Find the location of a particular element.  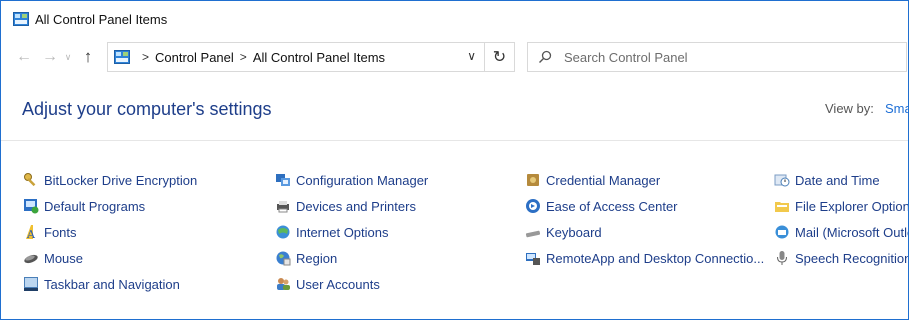

item-speech-recognition: Speech Recognition is located at coordinates (841, 258).